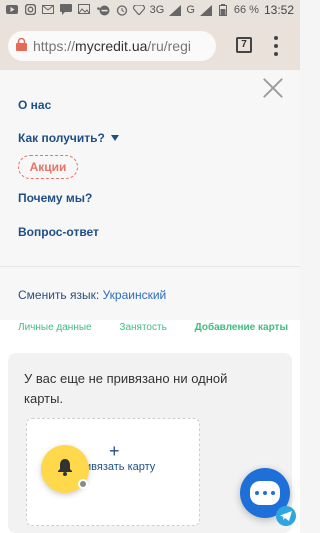 The height and width of the screenshot is (533, 320). I want to click on lock-icon, so click(21, 45).